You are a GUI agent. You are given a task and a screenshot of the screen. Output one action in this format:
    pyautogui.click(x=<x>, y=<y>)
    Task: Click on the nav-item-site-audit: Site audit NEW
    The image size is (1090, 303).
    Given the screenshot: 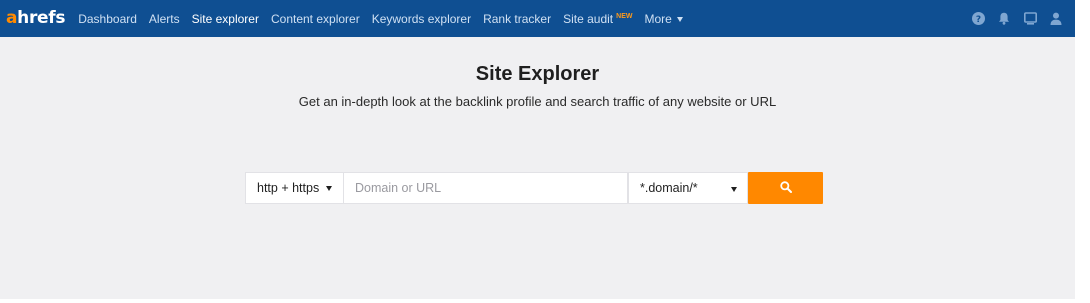 What is the action you would take?
    pyautogui.click(x=597, y=19)
    